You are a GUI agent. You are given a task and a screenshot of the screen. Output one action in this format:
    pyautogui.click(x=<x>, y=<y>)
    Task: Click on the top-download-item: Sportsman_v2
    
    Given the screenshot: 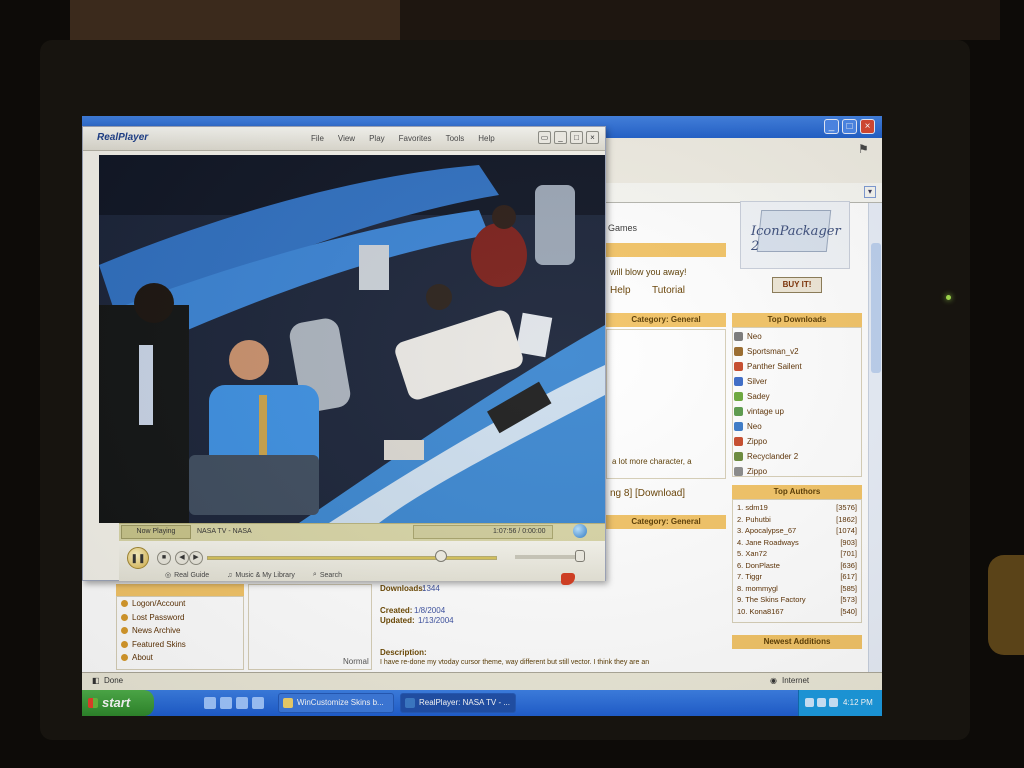 What is the action you would take?
    pyautogui.click(x=797, y=351)
    